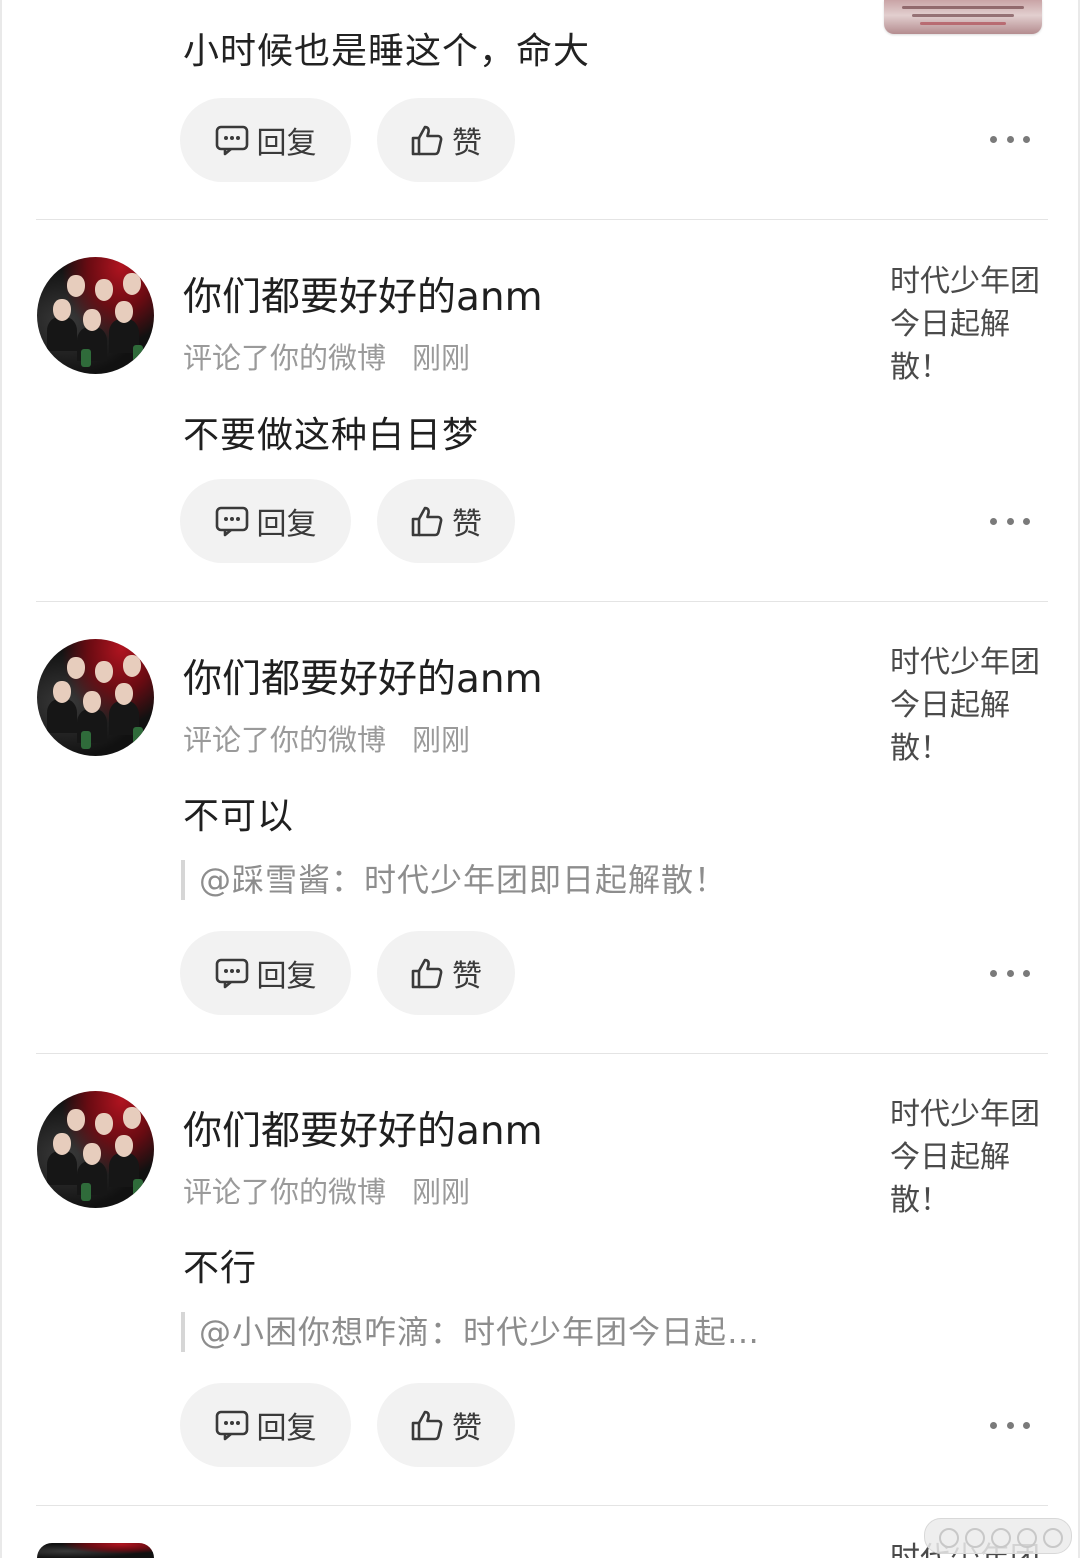 This screenshot has height=1558, width=1080. I want to click on quoted-comment: @踩雪酱：时代少年团即日起解散！, so click(454, 880).